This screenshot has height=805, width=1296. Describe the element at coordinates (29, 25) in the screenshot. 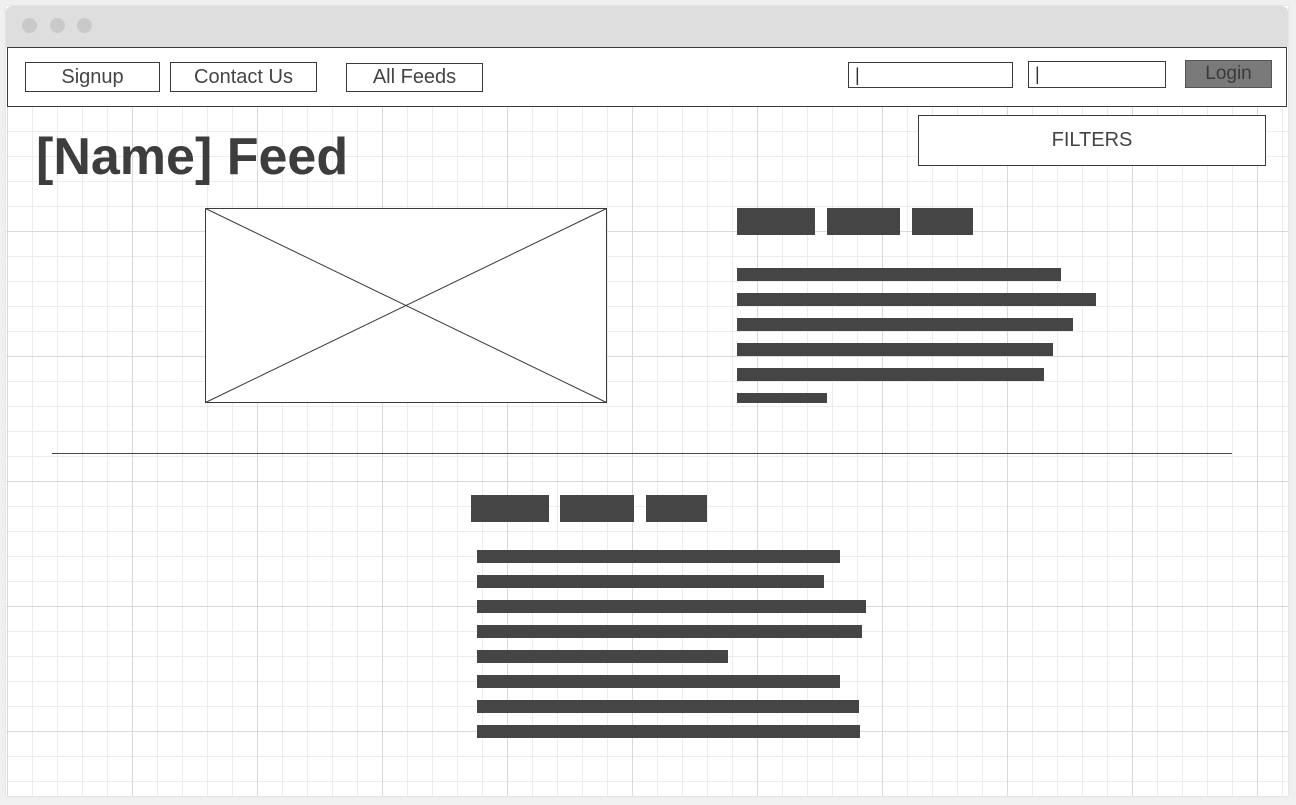

I see `close-window-icon` at that location.